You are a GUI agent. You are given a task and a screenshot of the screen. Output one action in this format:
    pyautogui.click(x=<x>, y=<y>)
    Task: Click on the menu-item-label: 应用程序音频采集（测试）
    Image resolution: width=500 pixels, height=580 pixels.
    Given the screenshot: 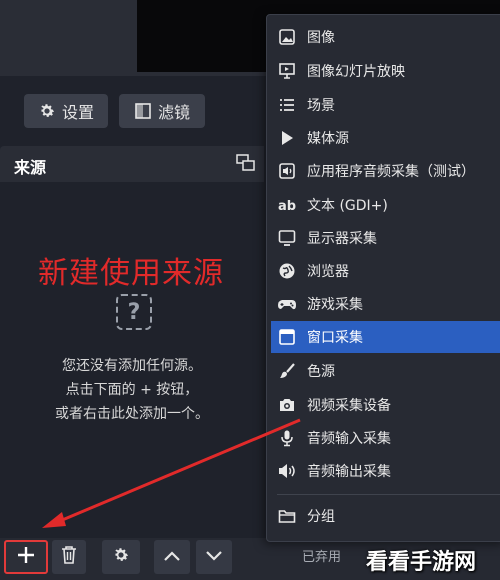 What is the action you would take?
    pyautogui.click(x=391, y=172)
    